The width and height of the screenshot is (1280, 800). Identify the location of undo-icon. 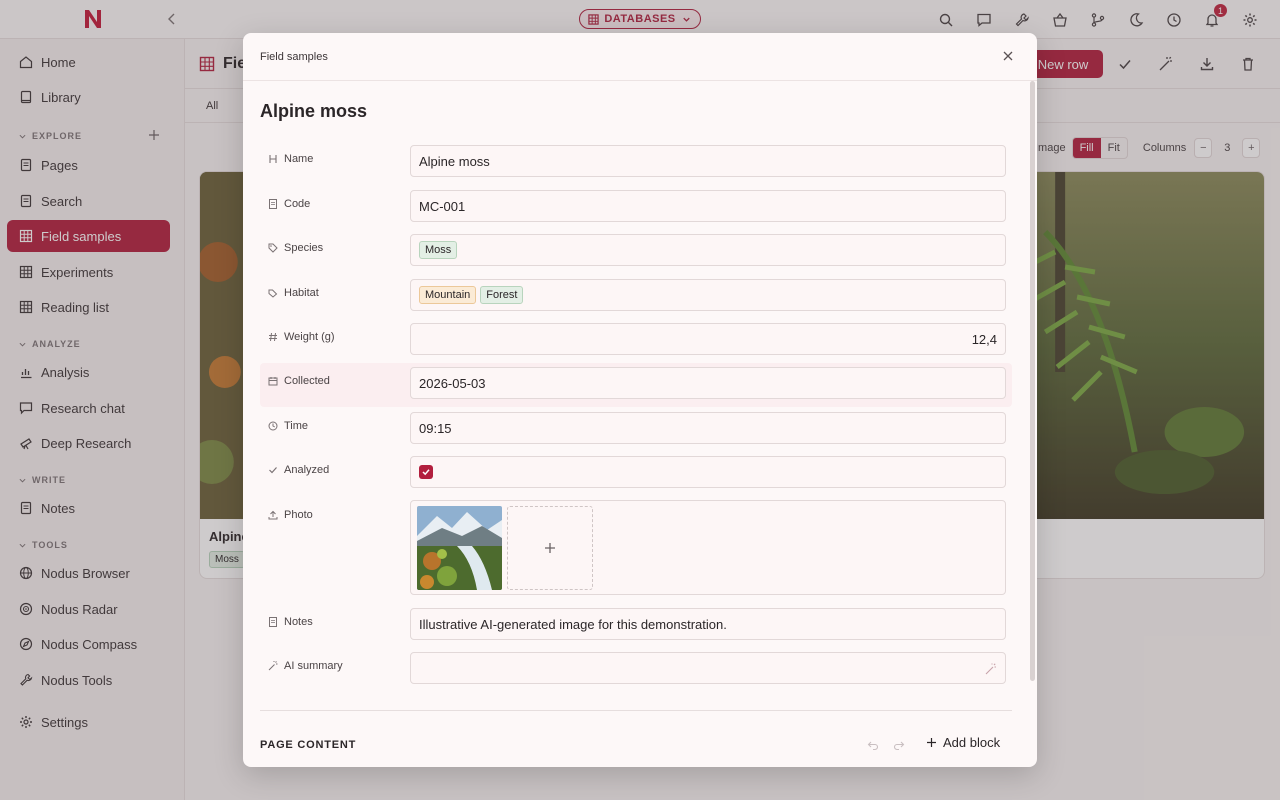
(873, 745).